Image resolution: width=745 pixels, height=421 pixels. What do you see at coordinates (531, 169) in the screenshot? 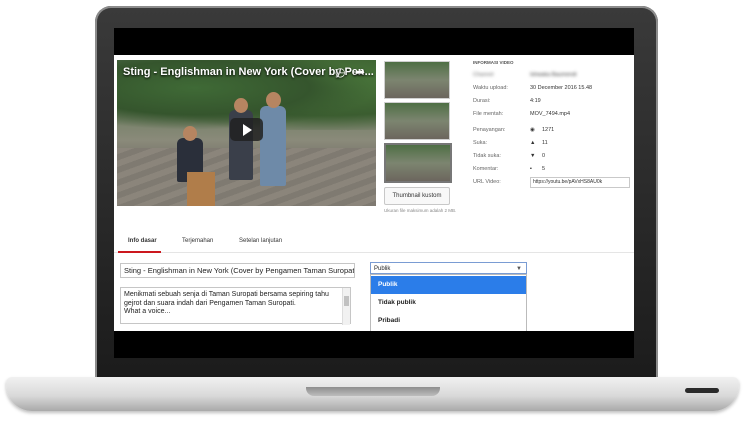
I see `comment-icon: ▪` at bounding box center [531, 169].